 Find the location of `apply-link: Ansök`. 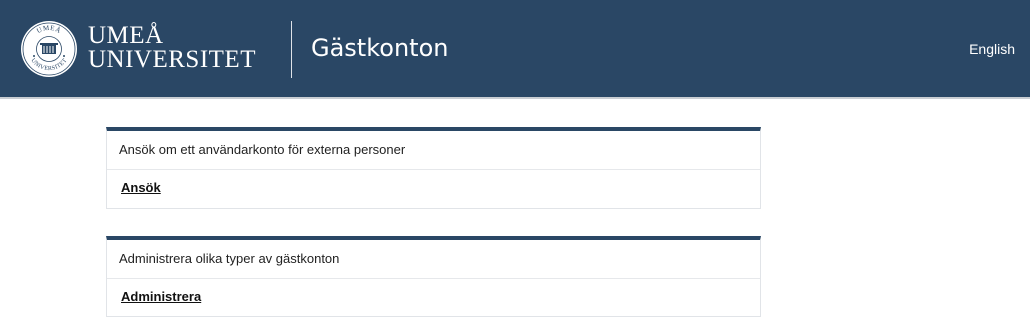

apply-link: Ansök is located at coordinates (141, 187).